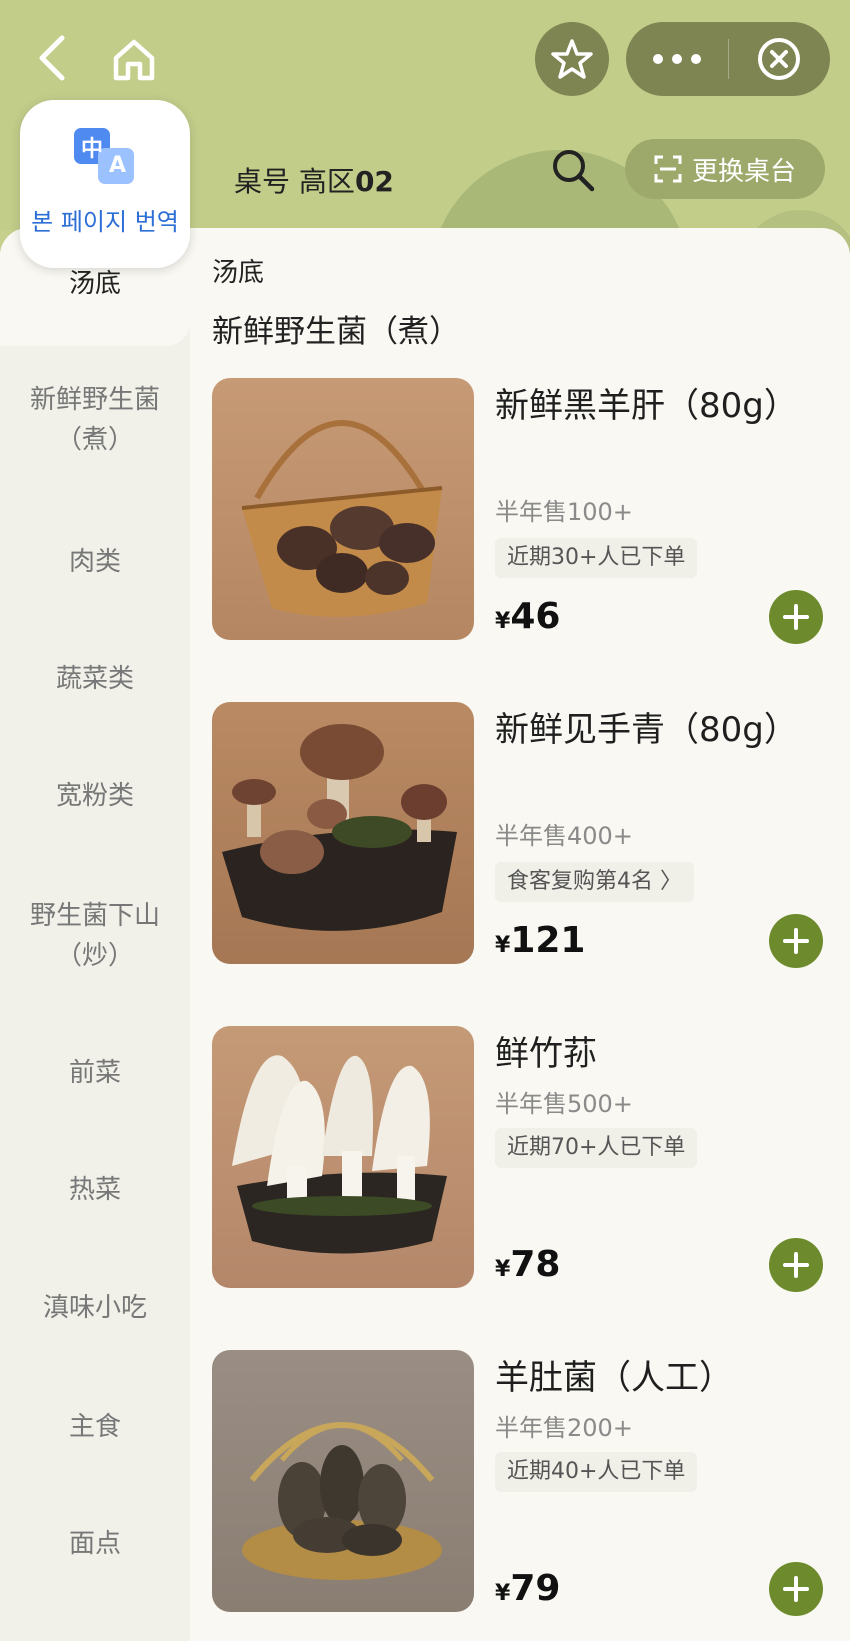 The width and height of the screenshot is (850, 1641). What do you see at coordinates (535, 616) in the screenshot?
I see `price-value: 46` at bounding box center [535, 616].